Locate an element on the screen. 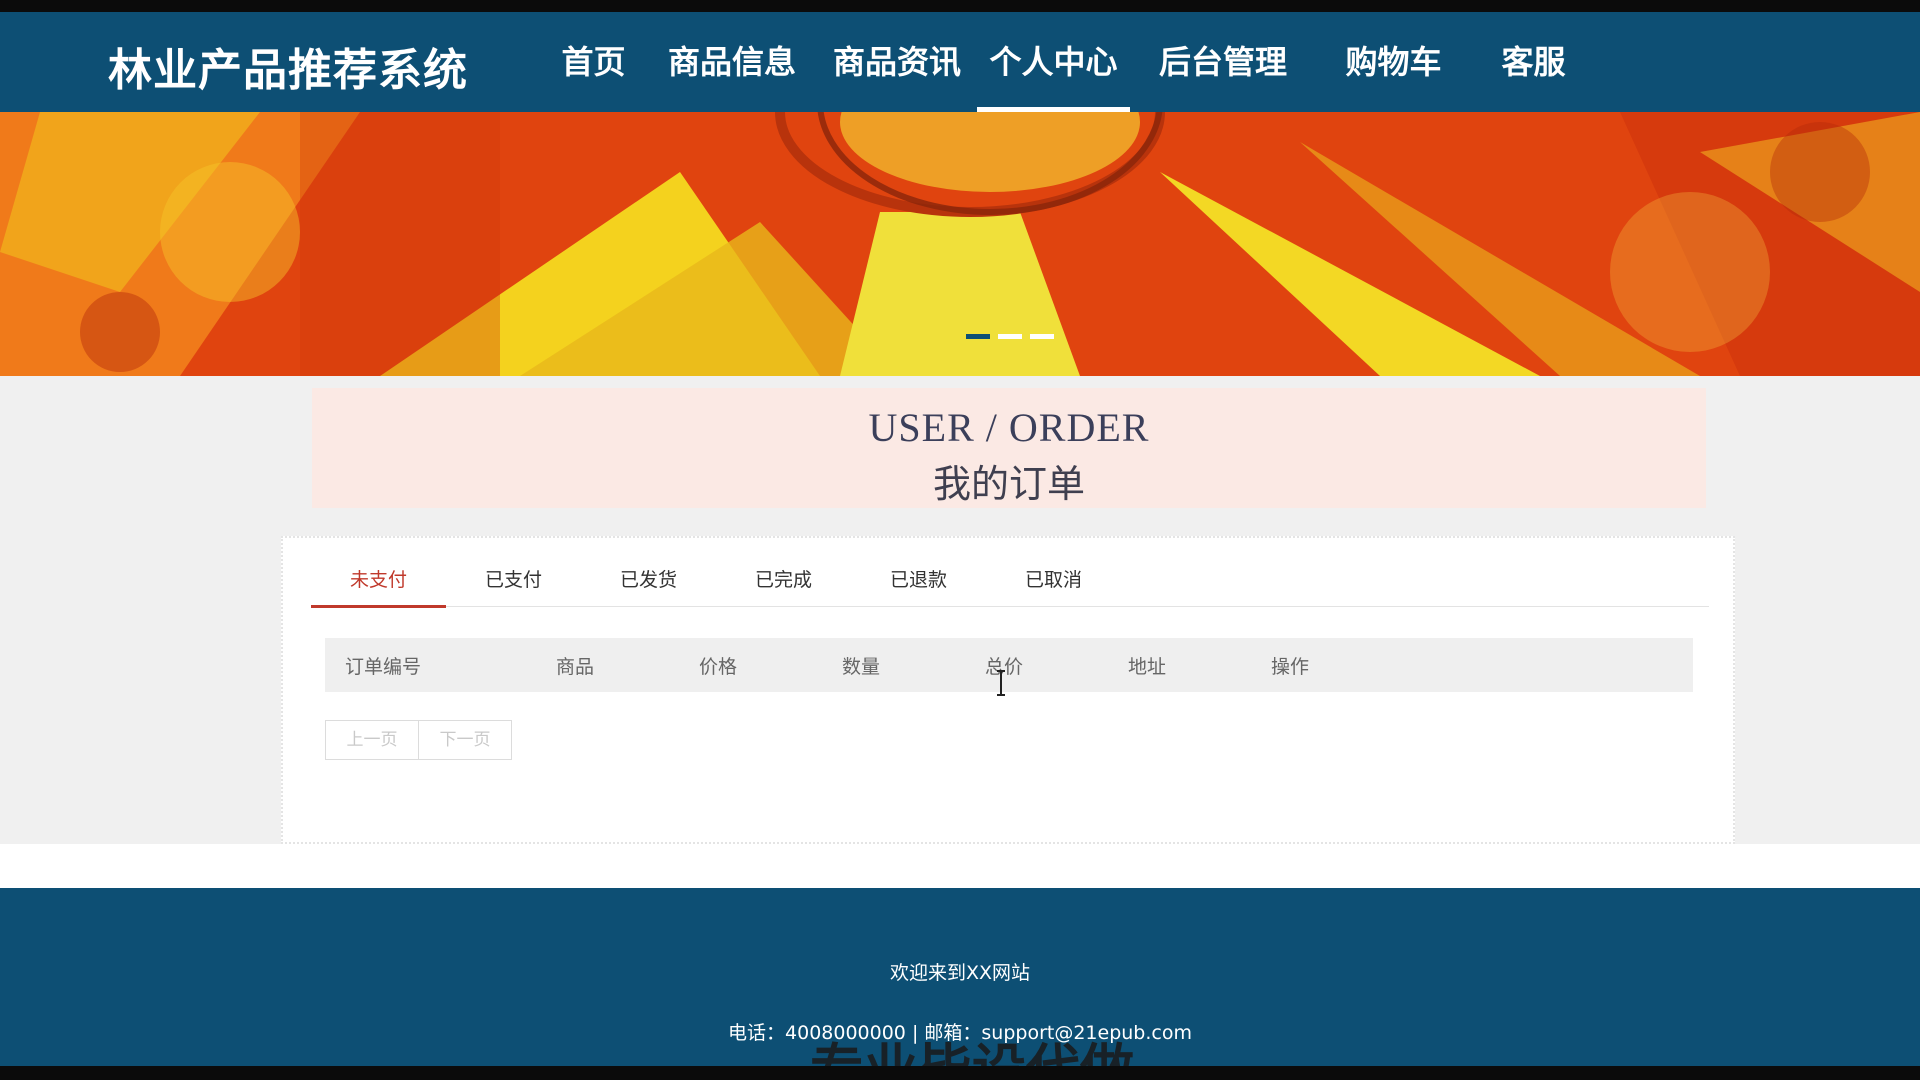 The height and width of the screenshot is (1080, 1920). nav-item-product-info: 商品信息 is located at coordinates (732, 62).